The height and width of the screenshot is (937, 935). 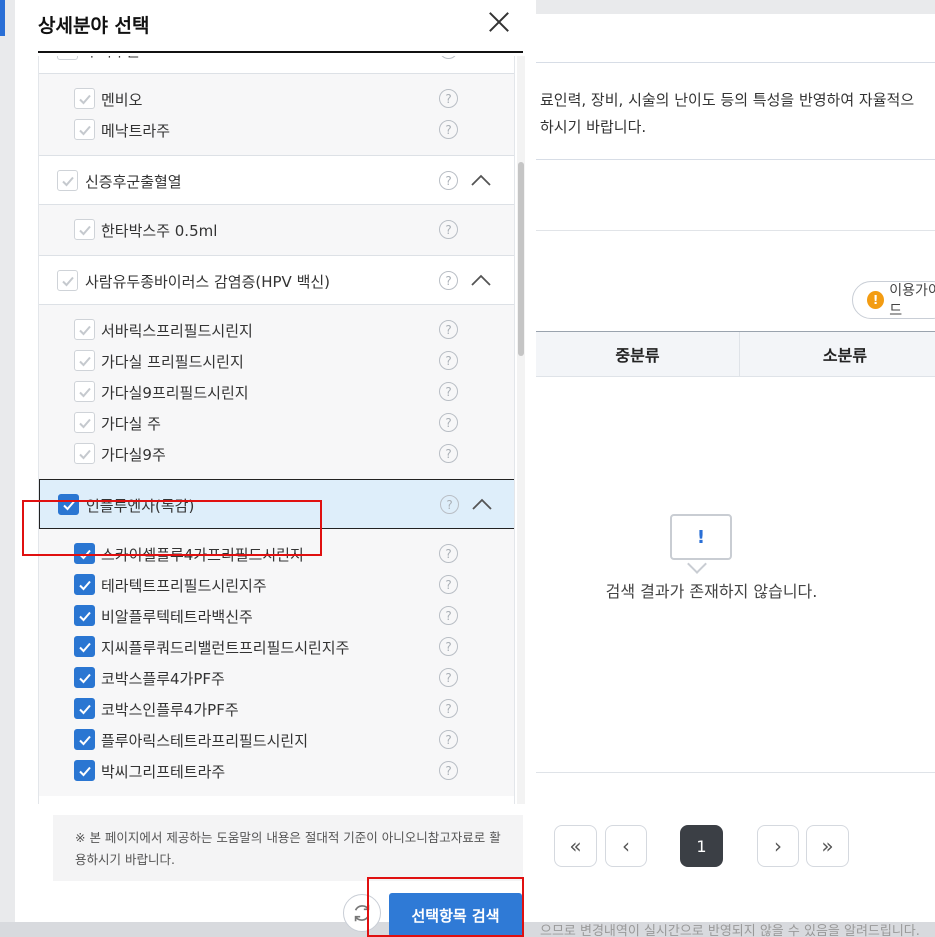 What do you see at coordinates (276, 329) in the screenshot?
I see `sub-item: 서바릭스프리필드시린지?` at bounding box center [276, 329].